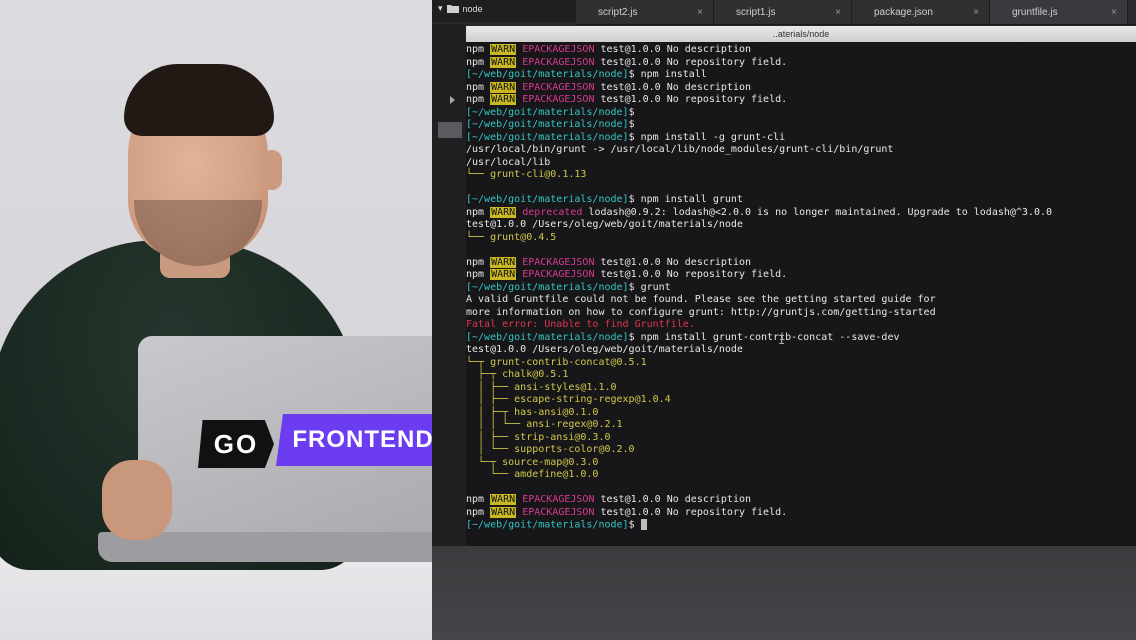 The height and width of the screenshot is (640, 1136). What do you see at coordinates (450, 130) in the screenshot?
I see `selected-file-item` at bounding box center [450, 130].